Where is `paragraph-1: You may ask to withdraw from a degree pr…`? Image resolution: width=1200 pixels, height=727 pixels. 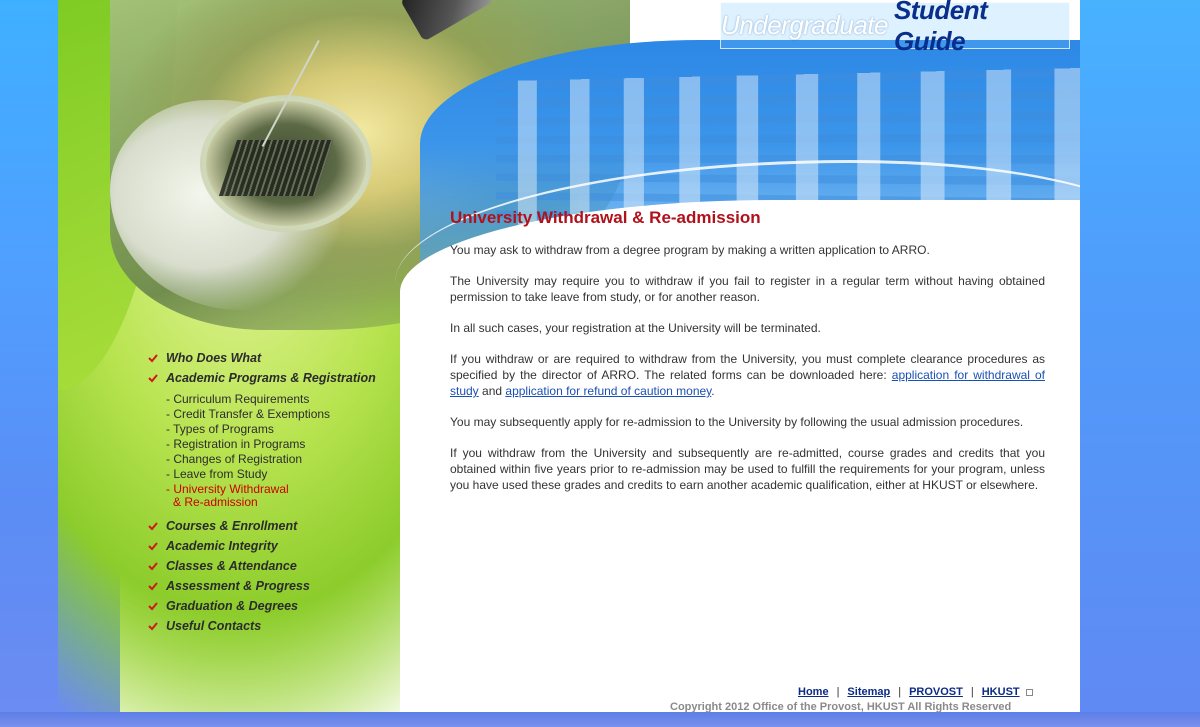
paragraph-1: You may ask to withdraw from a degree pr… is located at coordinates (690, 250).